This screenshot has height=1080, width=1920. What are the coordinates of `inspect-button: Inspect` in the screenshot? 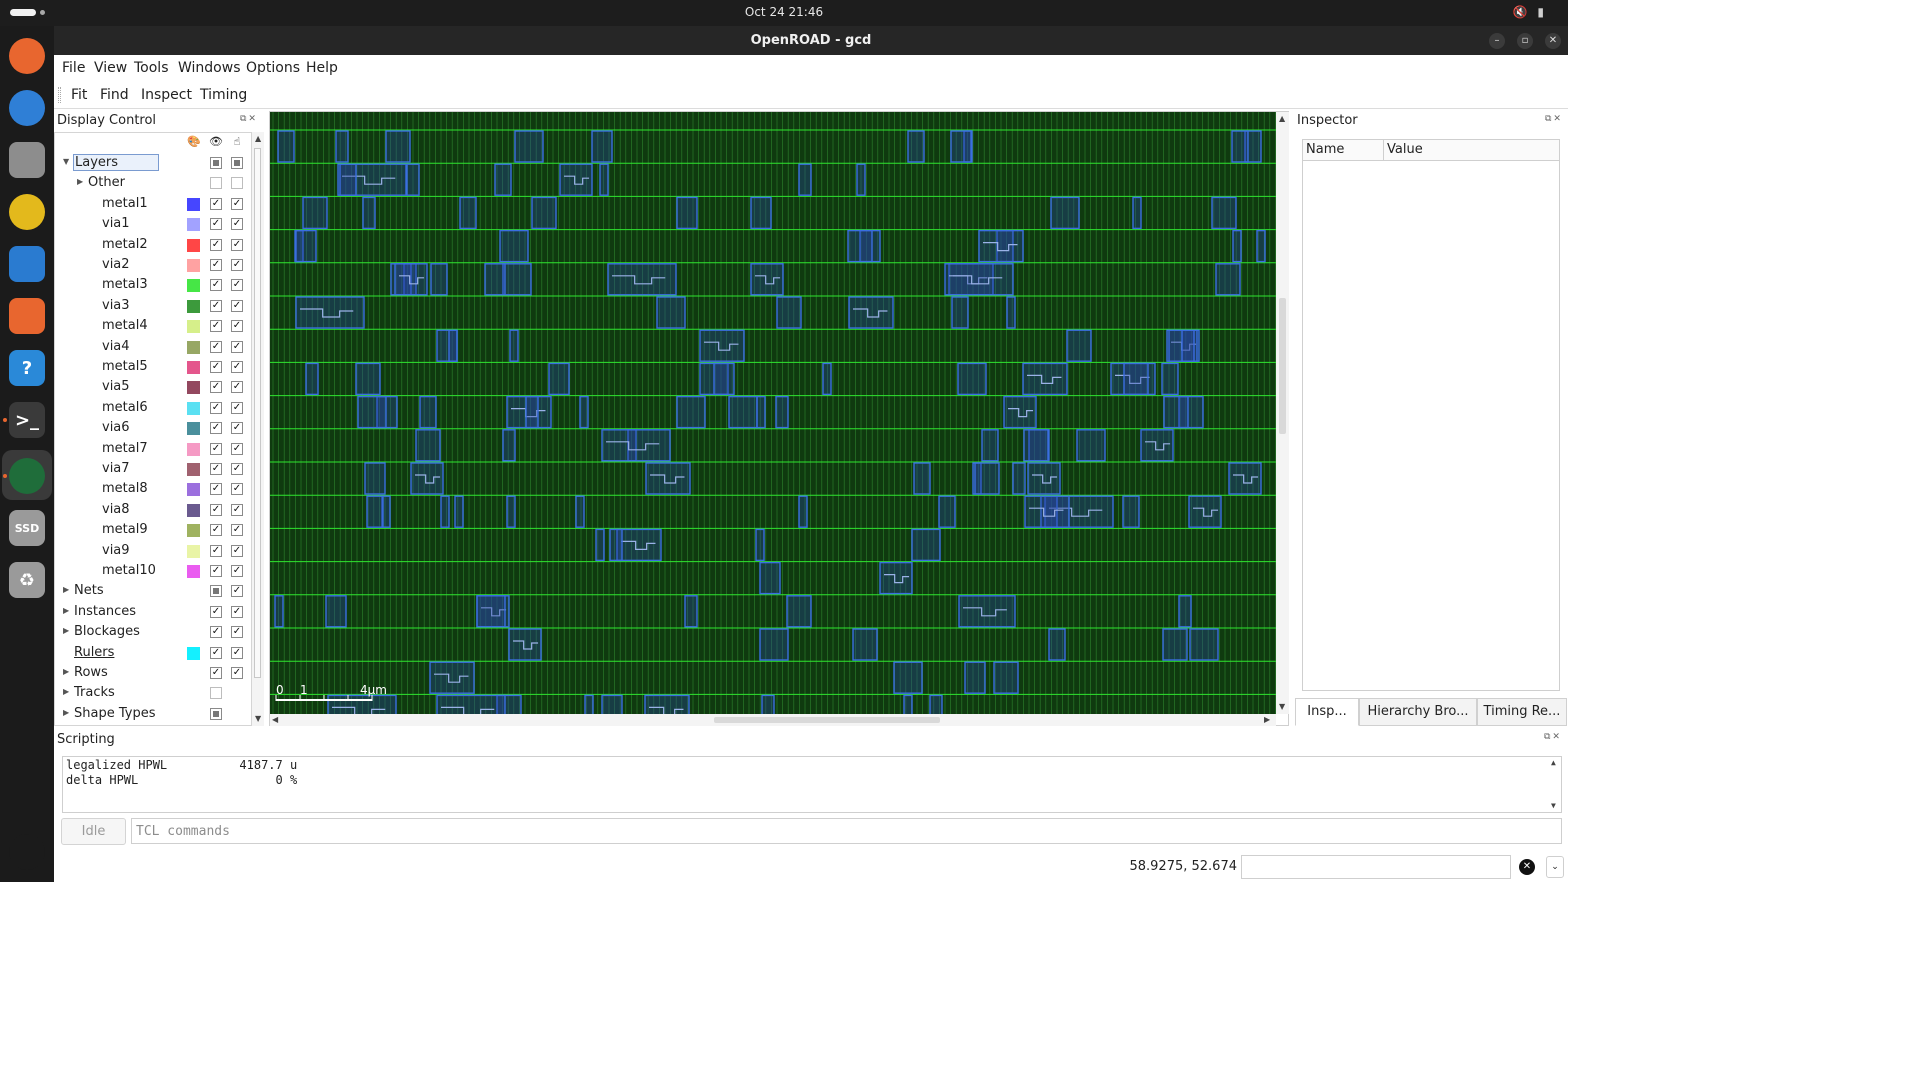 It's located at (166, 95).